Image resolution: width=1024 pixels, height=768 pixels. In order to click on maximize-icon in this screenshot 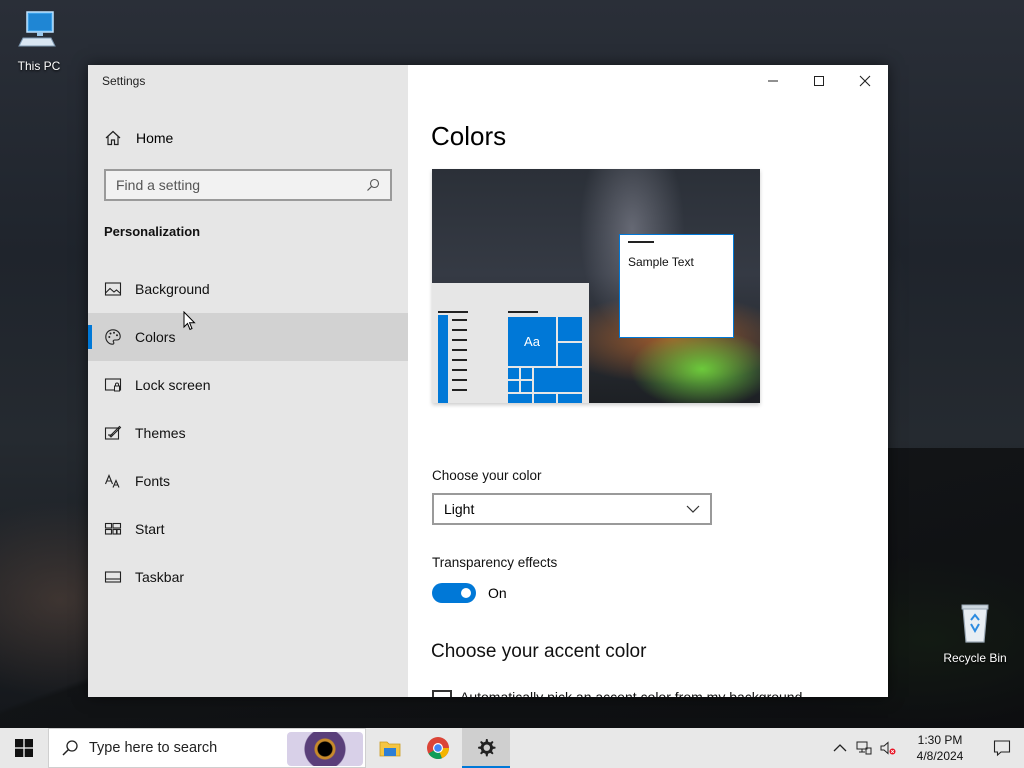, I will do `click(819, 81)`.